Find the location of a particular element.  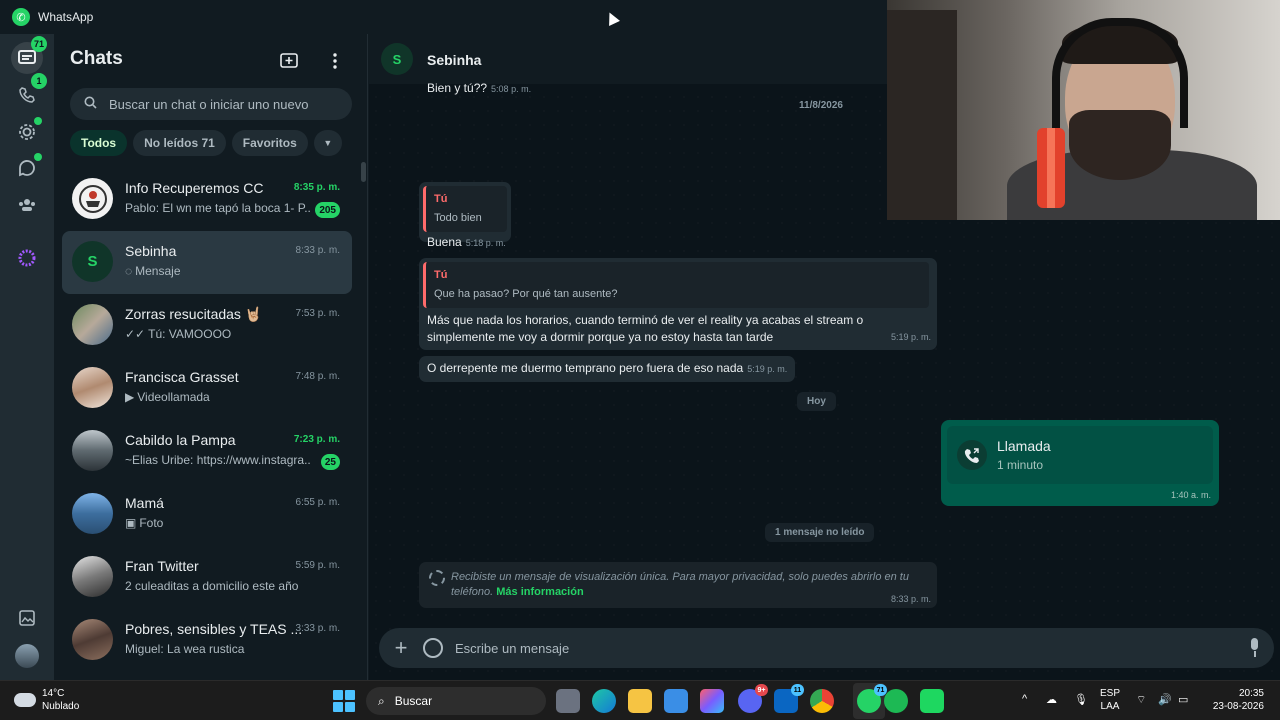

onedrive-cloud-icon: ☁ is located at coordinates (1051, 699).